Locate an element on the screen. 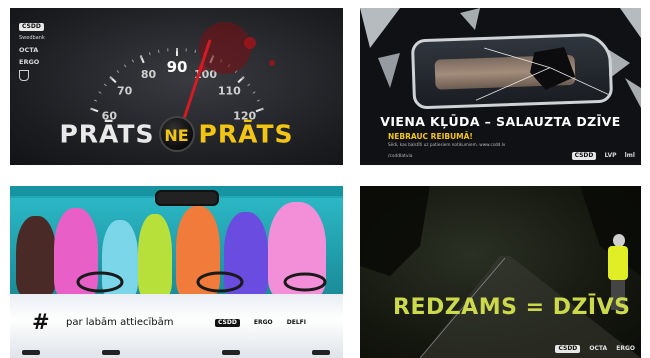 The image size is (650, 358). headline-word-left: PRĀTS is located at coordinates (107, 134).